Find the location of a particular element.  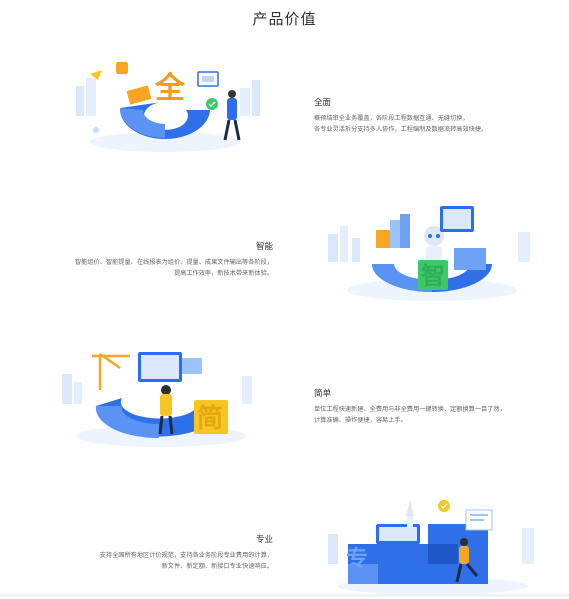

section-line: 概预结审全业务覆盖，各阶段工程数据互通、无缝切换， is located at coordinates (391, 118).